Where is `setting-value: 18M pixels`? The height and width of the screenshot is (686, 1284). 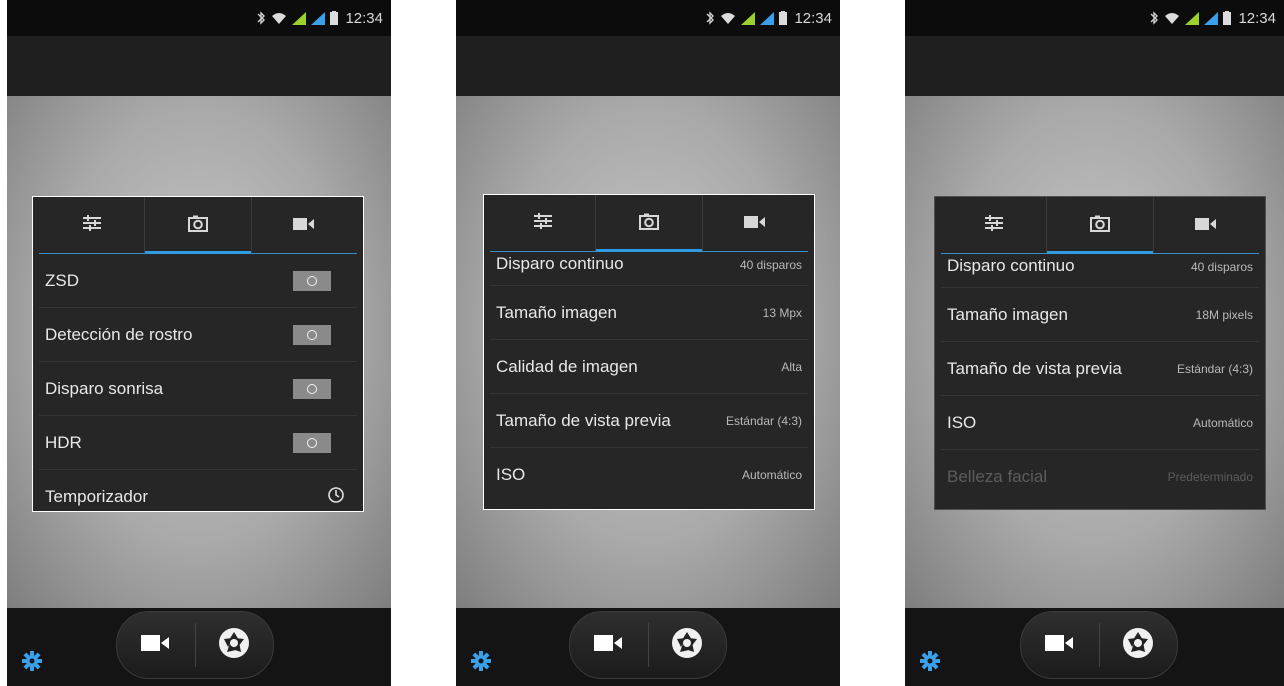 setting-value: 18M pixels is located at coordinates (1224, 314).